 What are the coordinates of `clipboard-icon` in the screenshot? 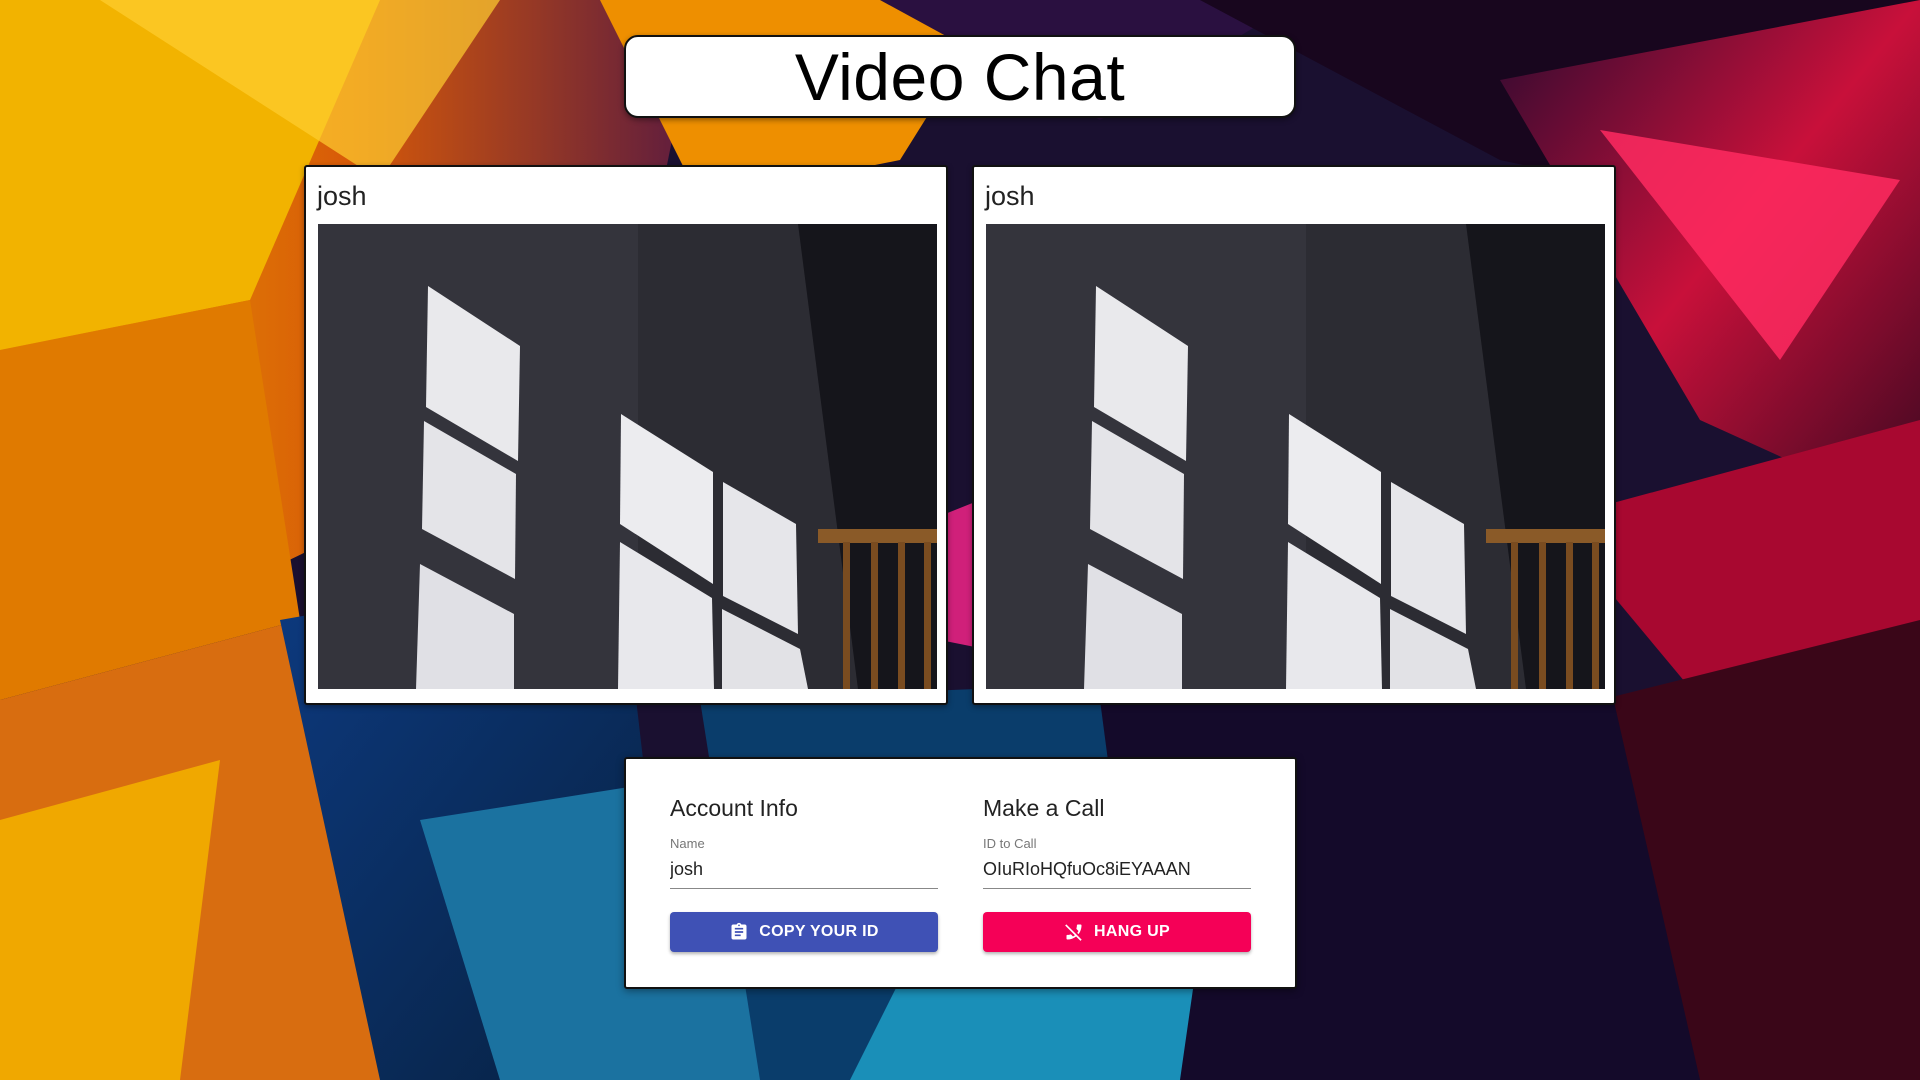 It's located at (739, 932).